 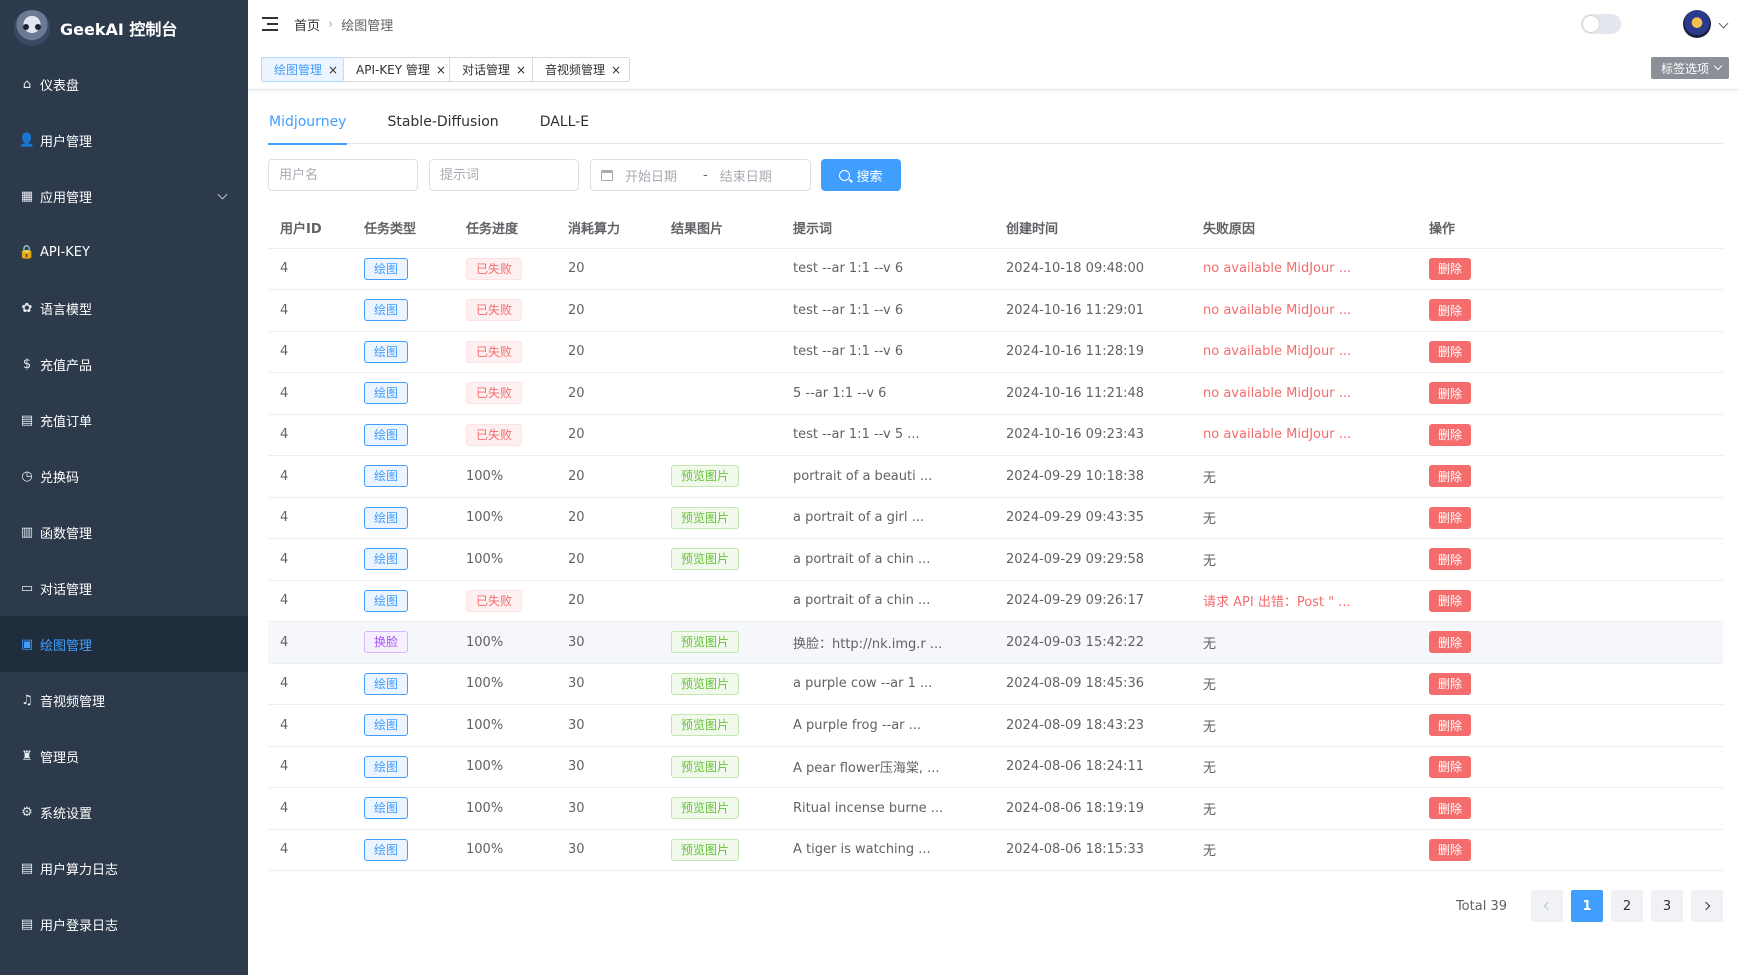 What do you see at coordinates (124, 196) in the screenshot?
I see `sidebar-item: ▦ 应用管理` at bounding box center [124, 196].